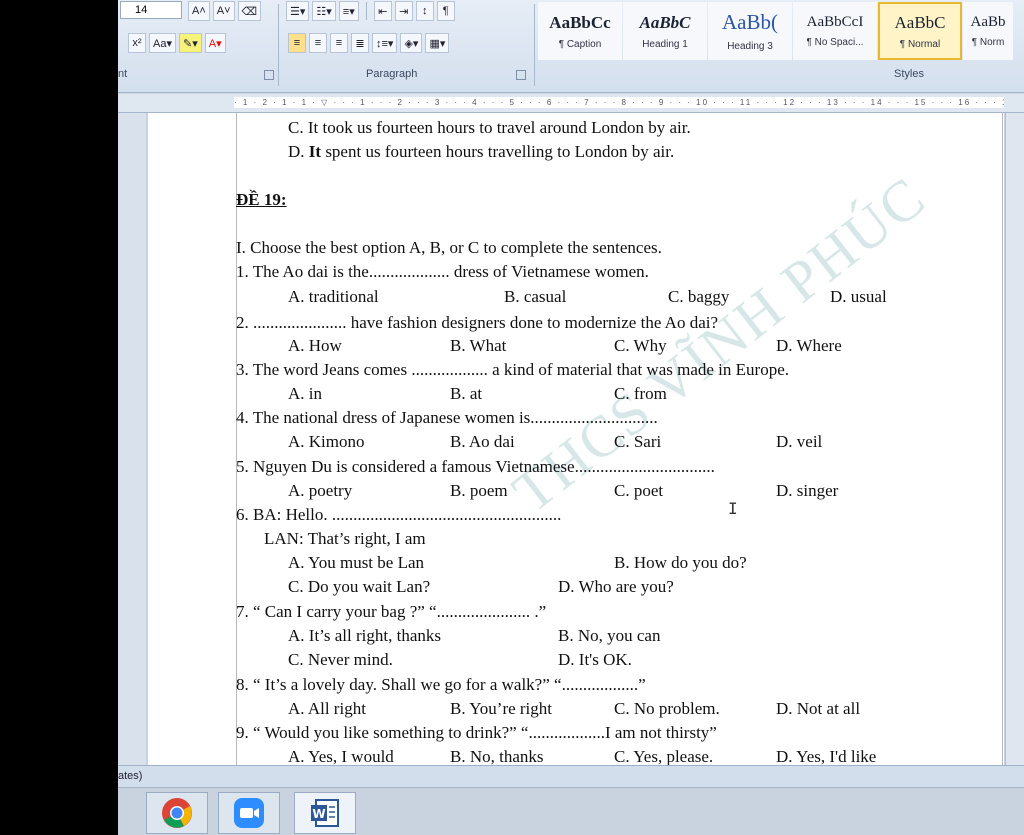 The image size is (1024, 835). I want to click on style-name: ¶ Norm, so click(988, 42).